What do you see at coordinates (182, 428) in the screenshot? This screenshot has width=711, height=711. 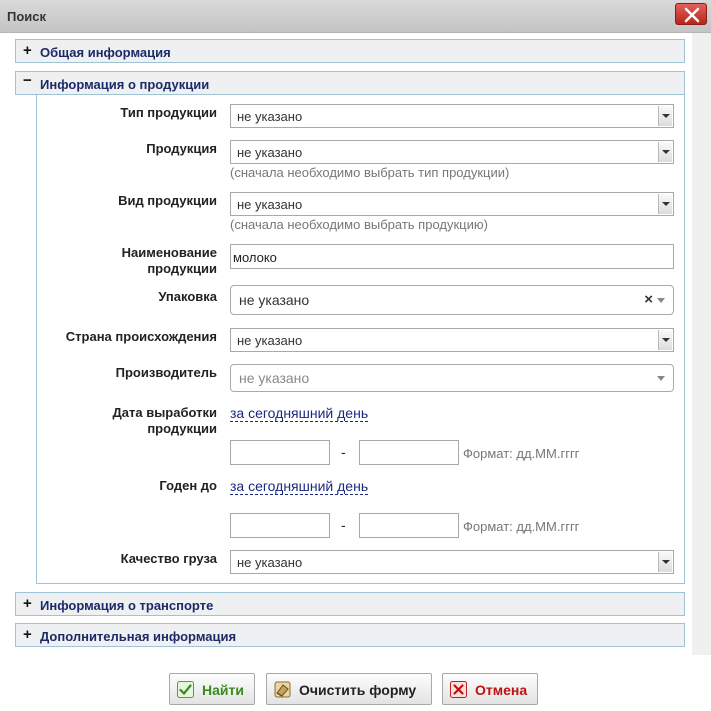 I see `production-date-label-2: продукции` at bounding box center [182, 428].